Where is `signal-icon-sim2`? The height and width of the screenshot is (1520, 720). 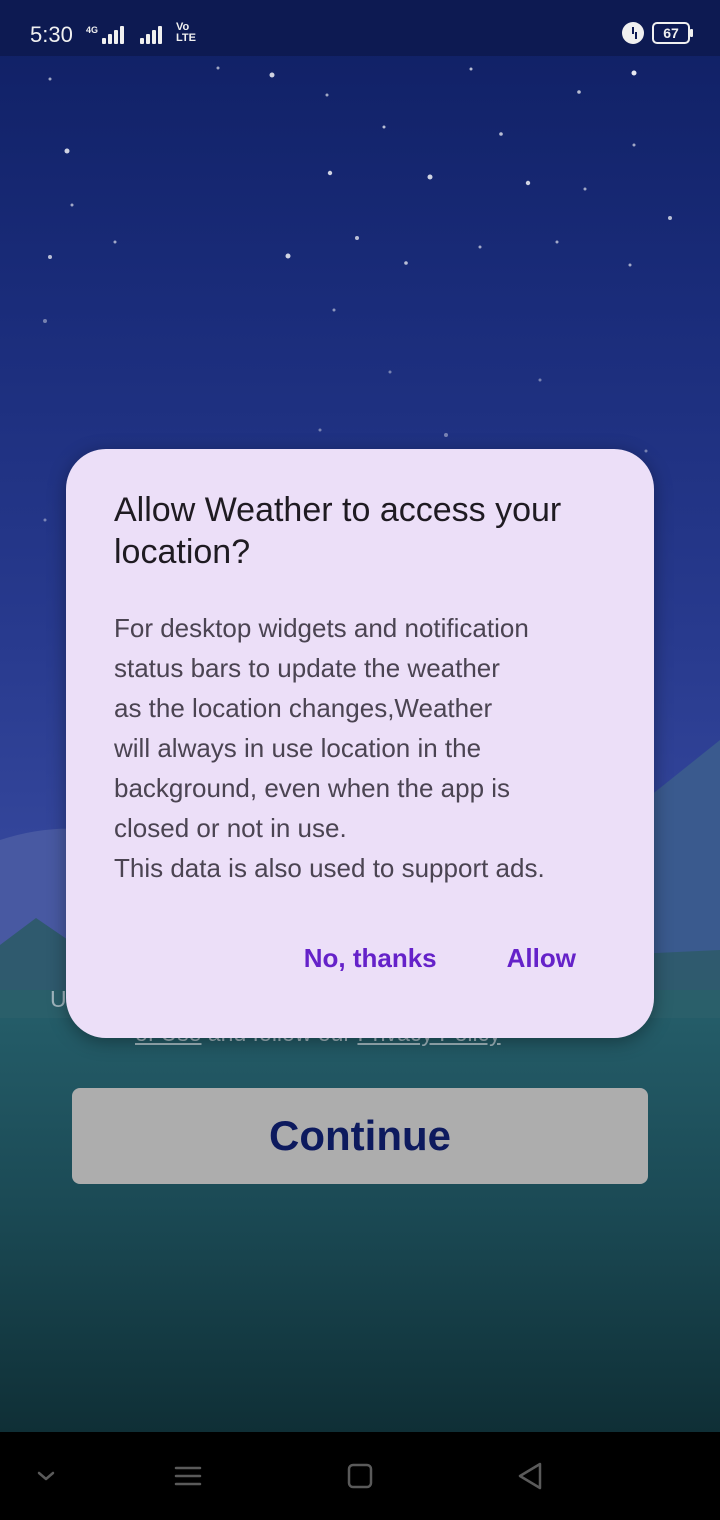
signal-icon-sim2 is located at coordinates (151, 35).